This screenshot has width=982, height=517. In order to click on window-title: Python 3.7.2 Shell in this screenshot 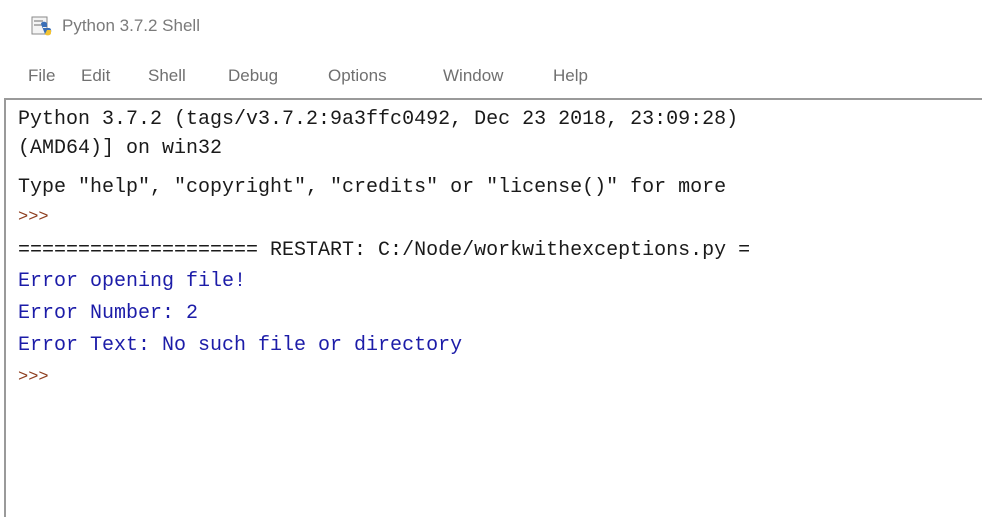, I will do `click(131, 25)`.